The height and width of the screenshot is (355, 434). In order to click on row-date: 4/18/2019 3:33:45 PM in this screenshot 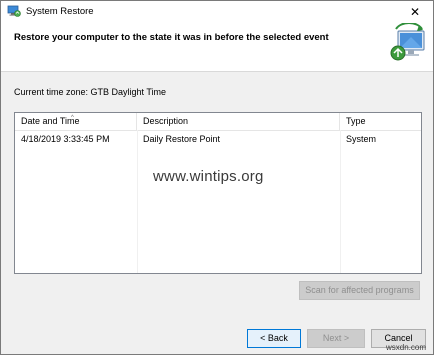, I will do `click(65, 139)`.